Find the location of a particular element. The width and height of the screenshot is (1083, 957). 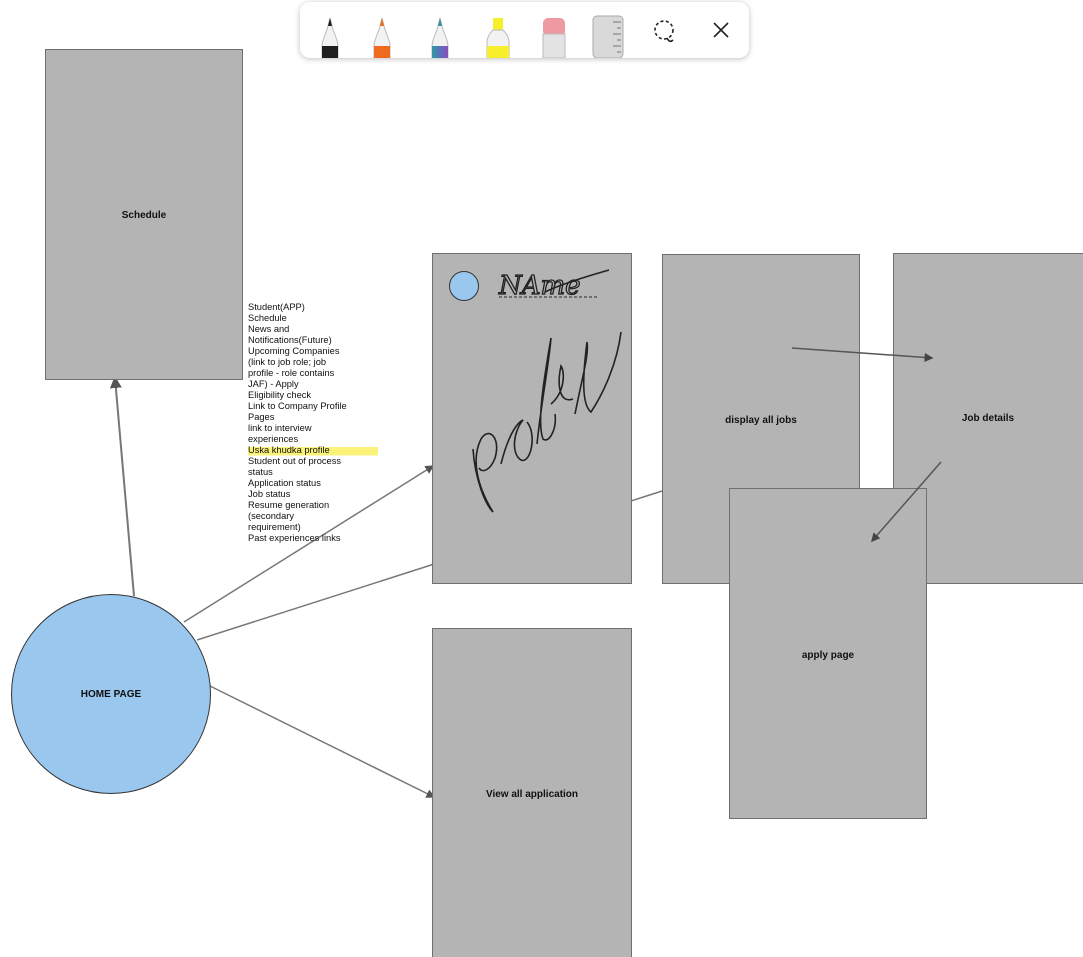

note-line: experiences is located at coordinates (273, 439).